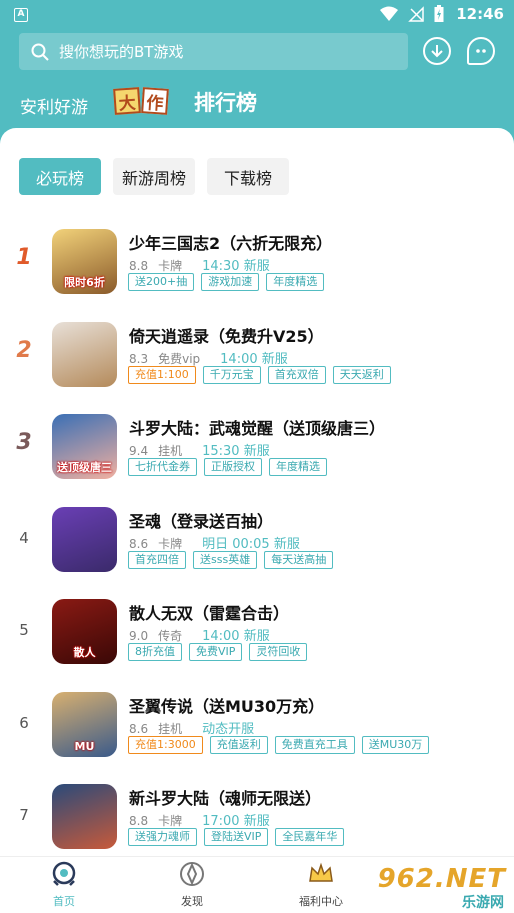  Describe the element at coordinates (233, 467) in the screenshot. I see `game-tag: 正版授权` at that location.